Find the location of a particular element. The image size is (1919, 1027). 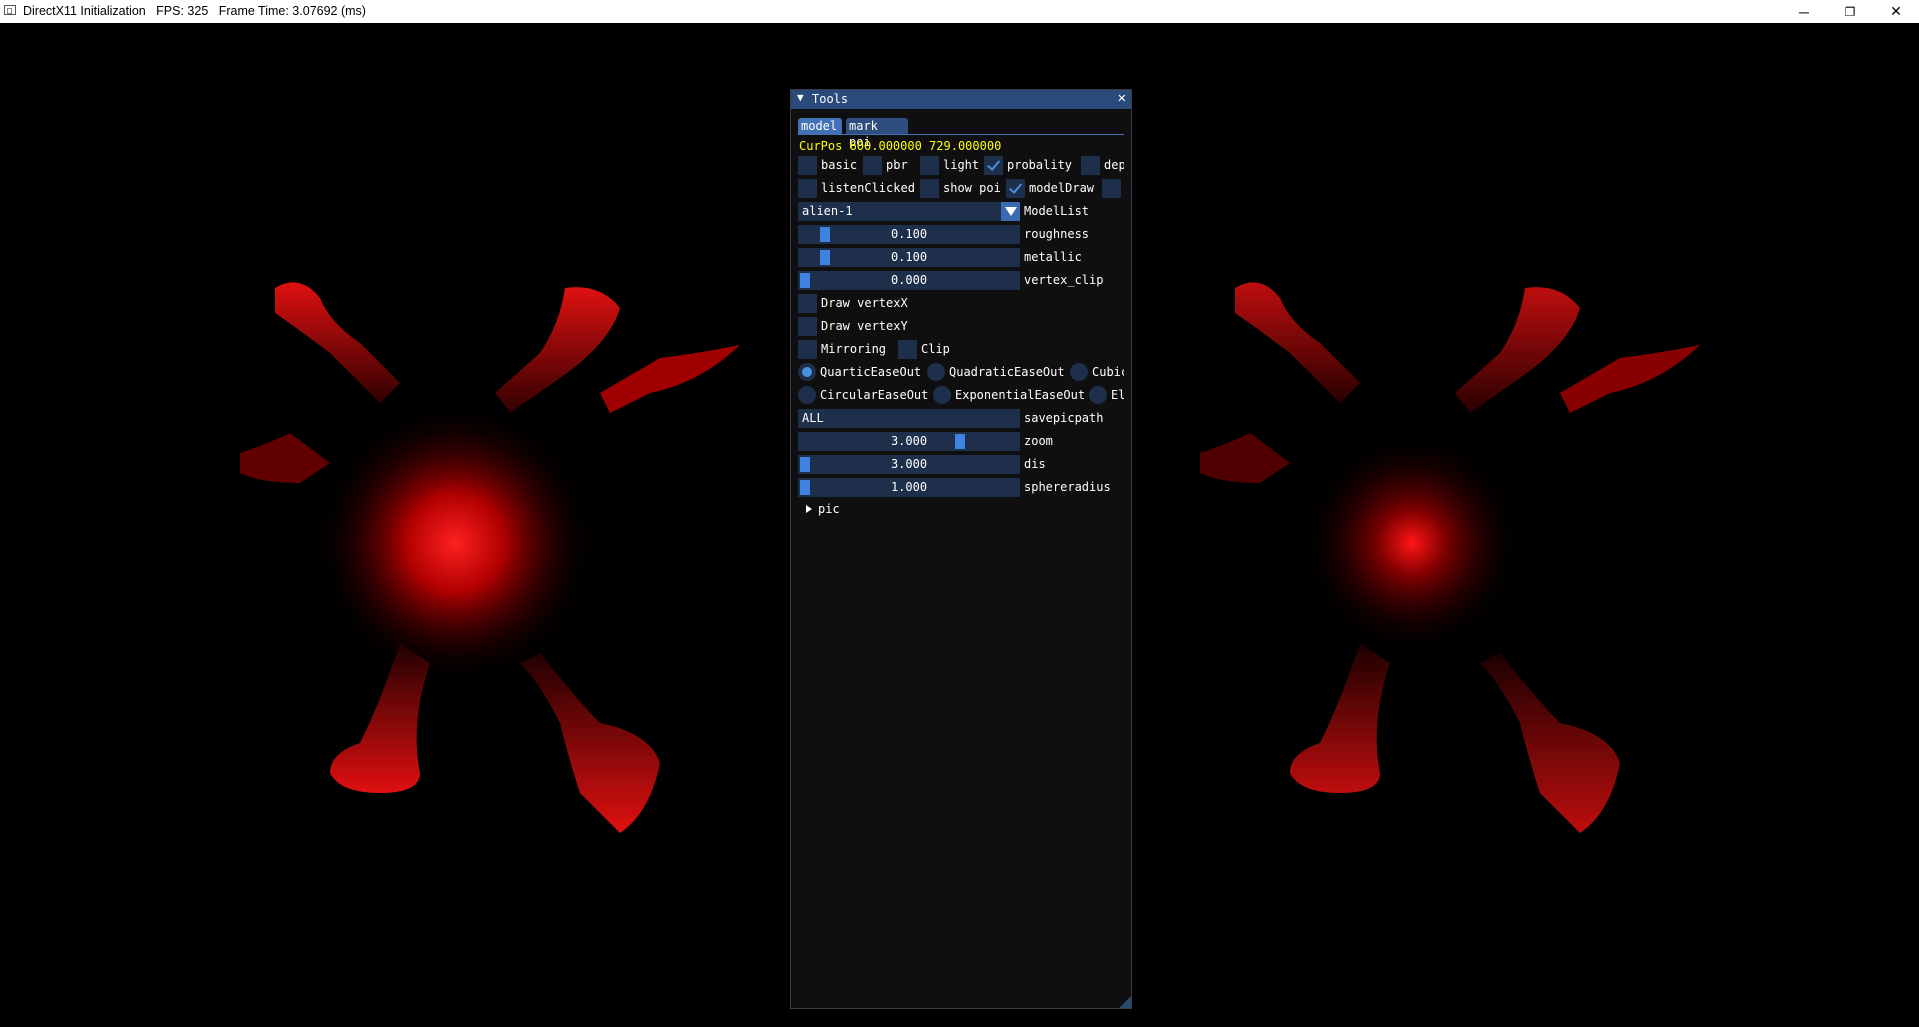

tools-title: Tools is located at coordinates (830, 99).